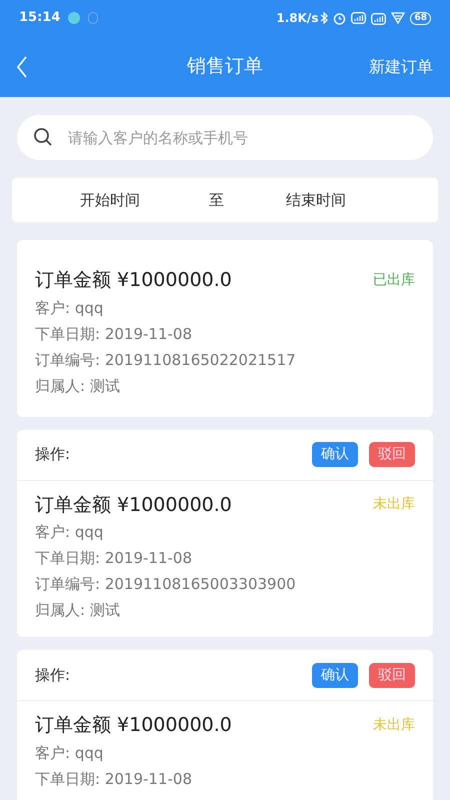  Describe the element at coordinates (74, 18) in the screenshot. I see `app-notification-icon` at that location.